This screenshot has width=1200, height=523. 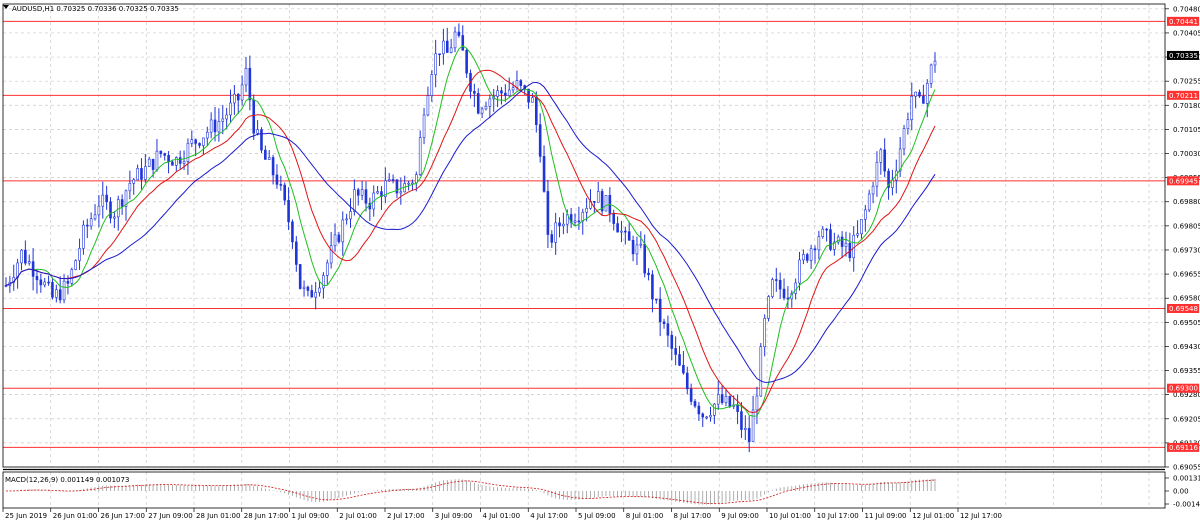 What do you see at coordinates (406, 516) in the screenshot?
I see `x-tick-label: 2 Jul 17:00` at bounding box center [406, 516].